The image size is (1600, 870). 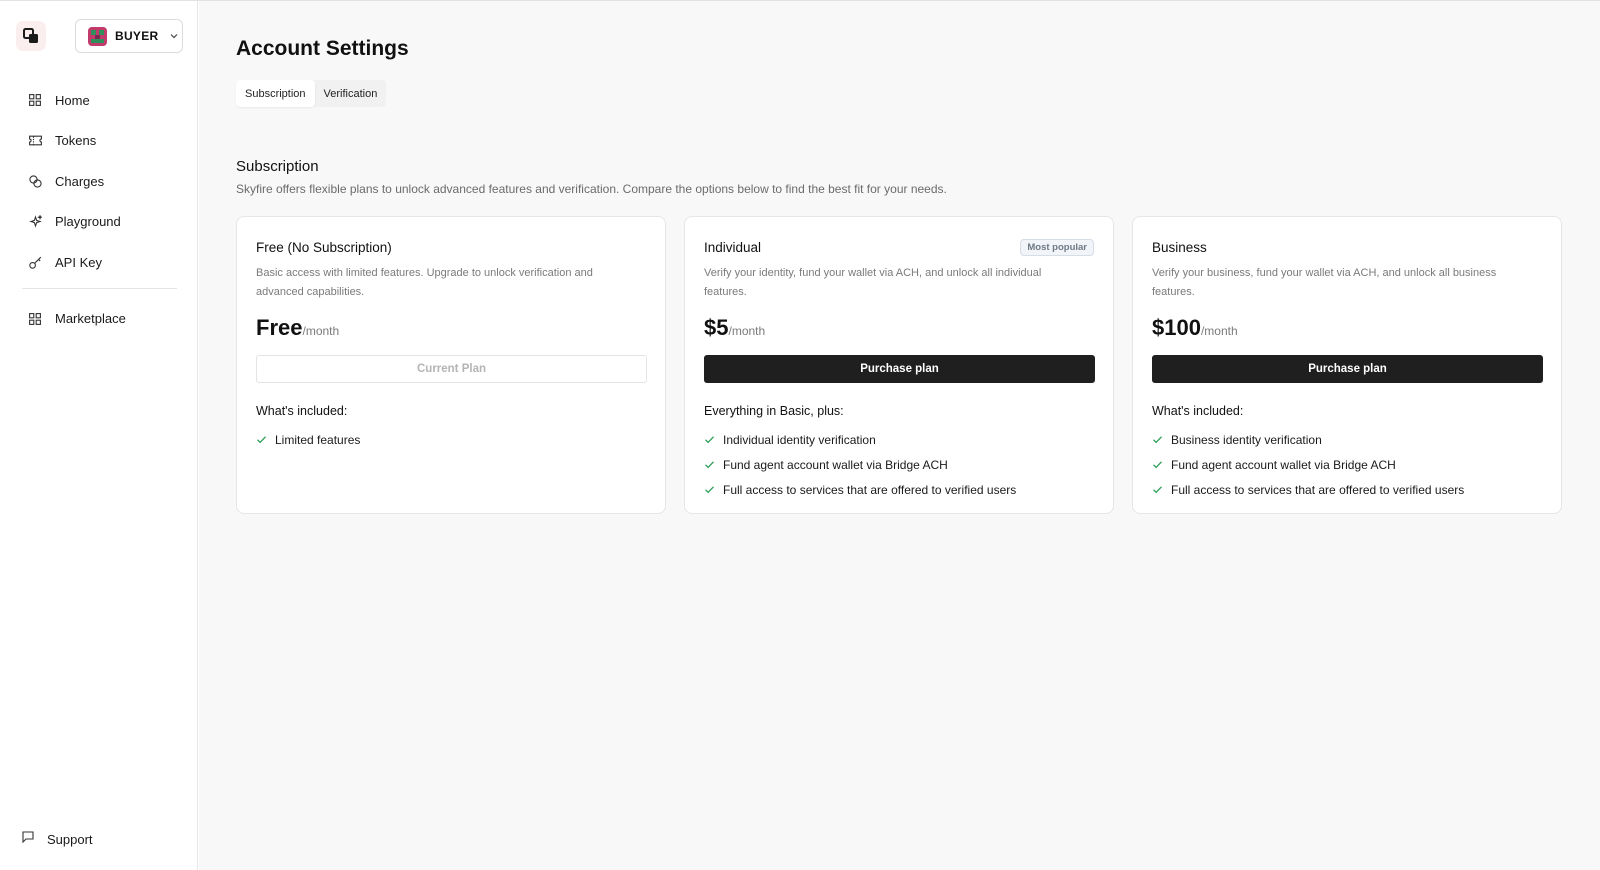 What do you see at coordinates (137, 36) in the screenshot?
I see `role-label: BUYER` at bounding box center [137, 36].